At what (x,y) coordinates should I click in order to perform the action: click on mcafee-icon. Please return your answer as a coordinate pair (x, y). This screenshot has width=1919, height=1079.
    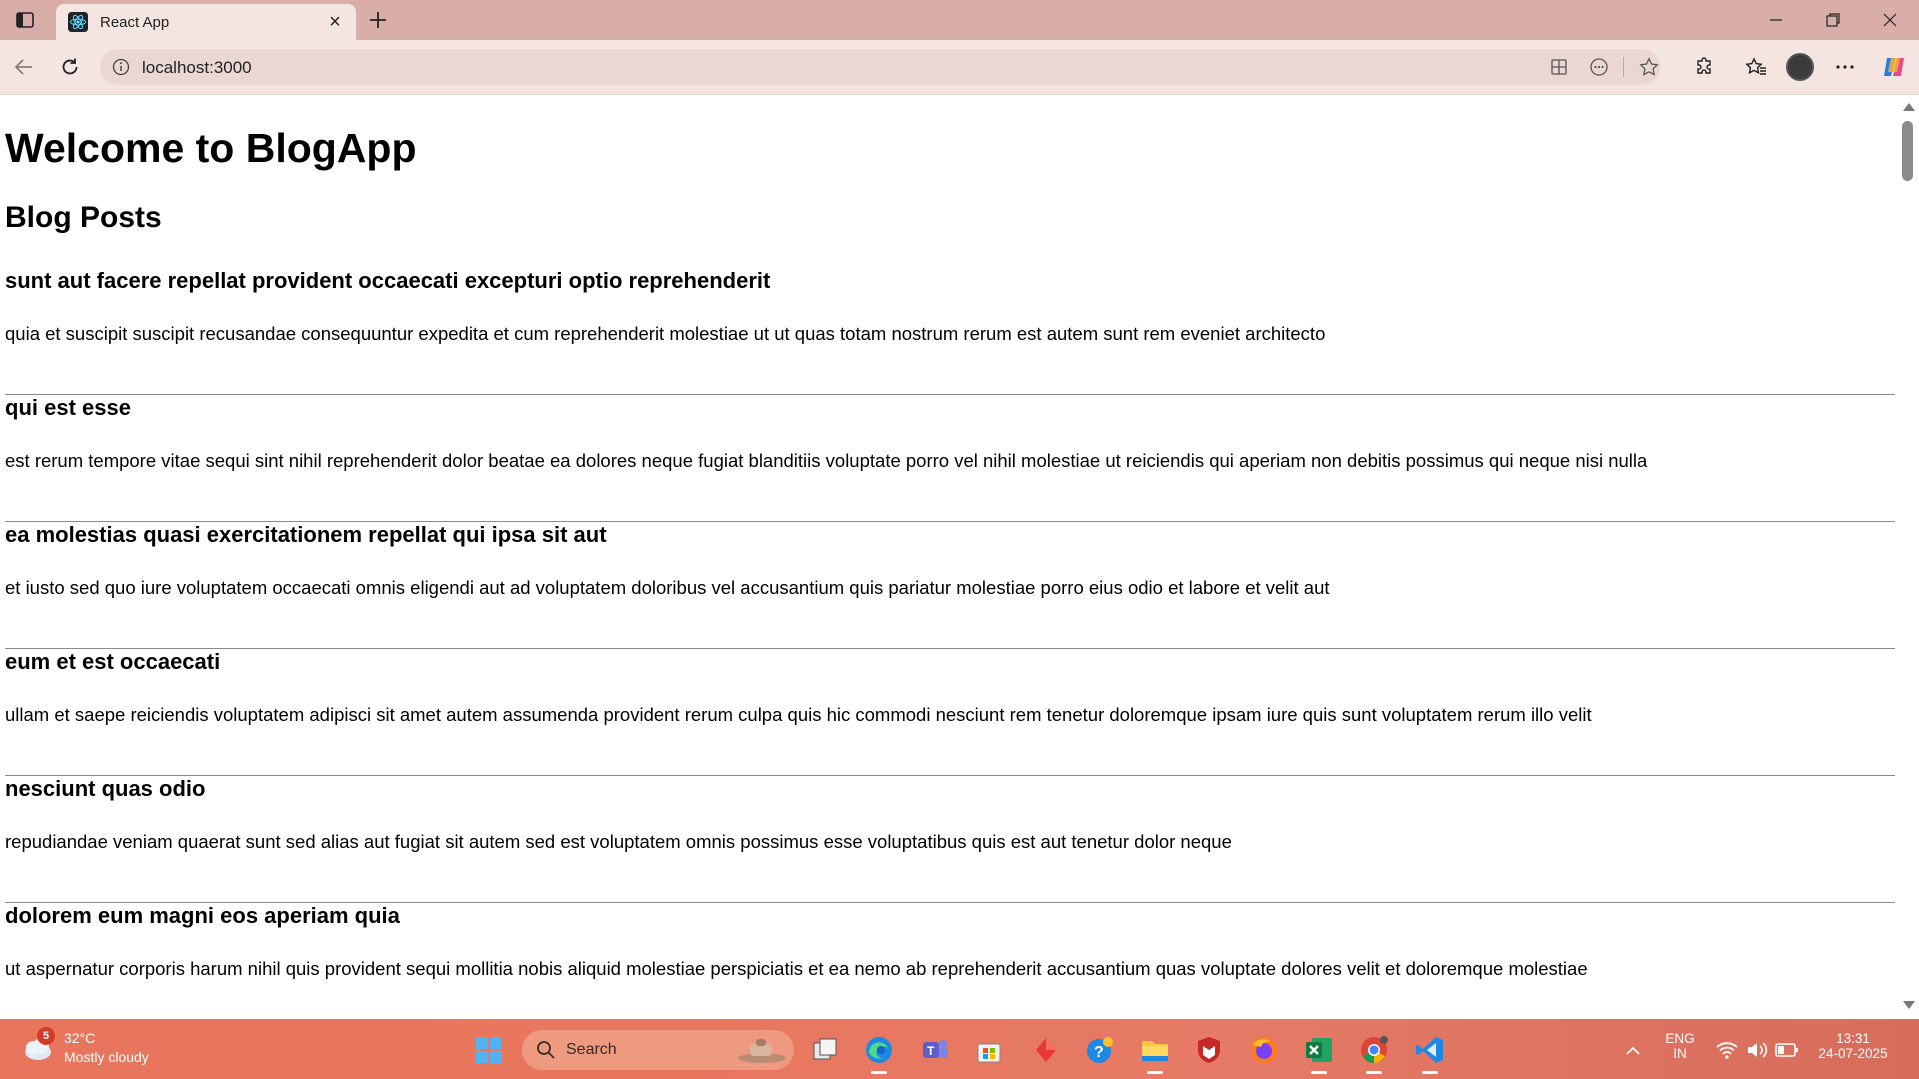
    Looking at the image, I should click on (1209, 1050).